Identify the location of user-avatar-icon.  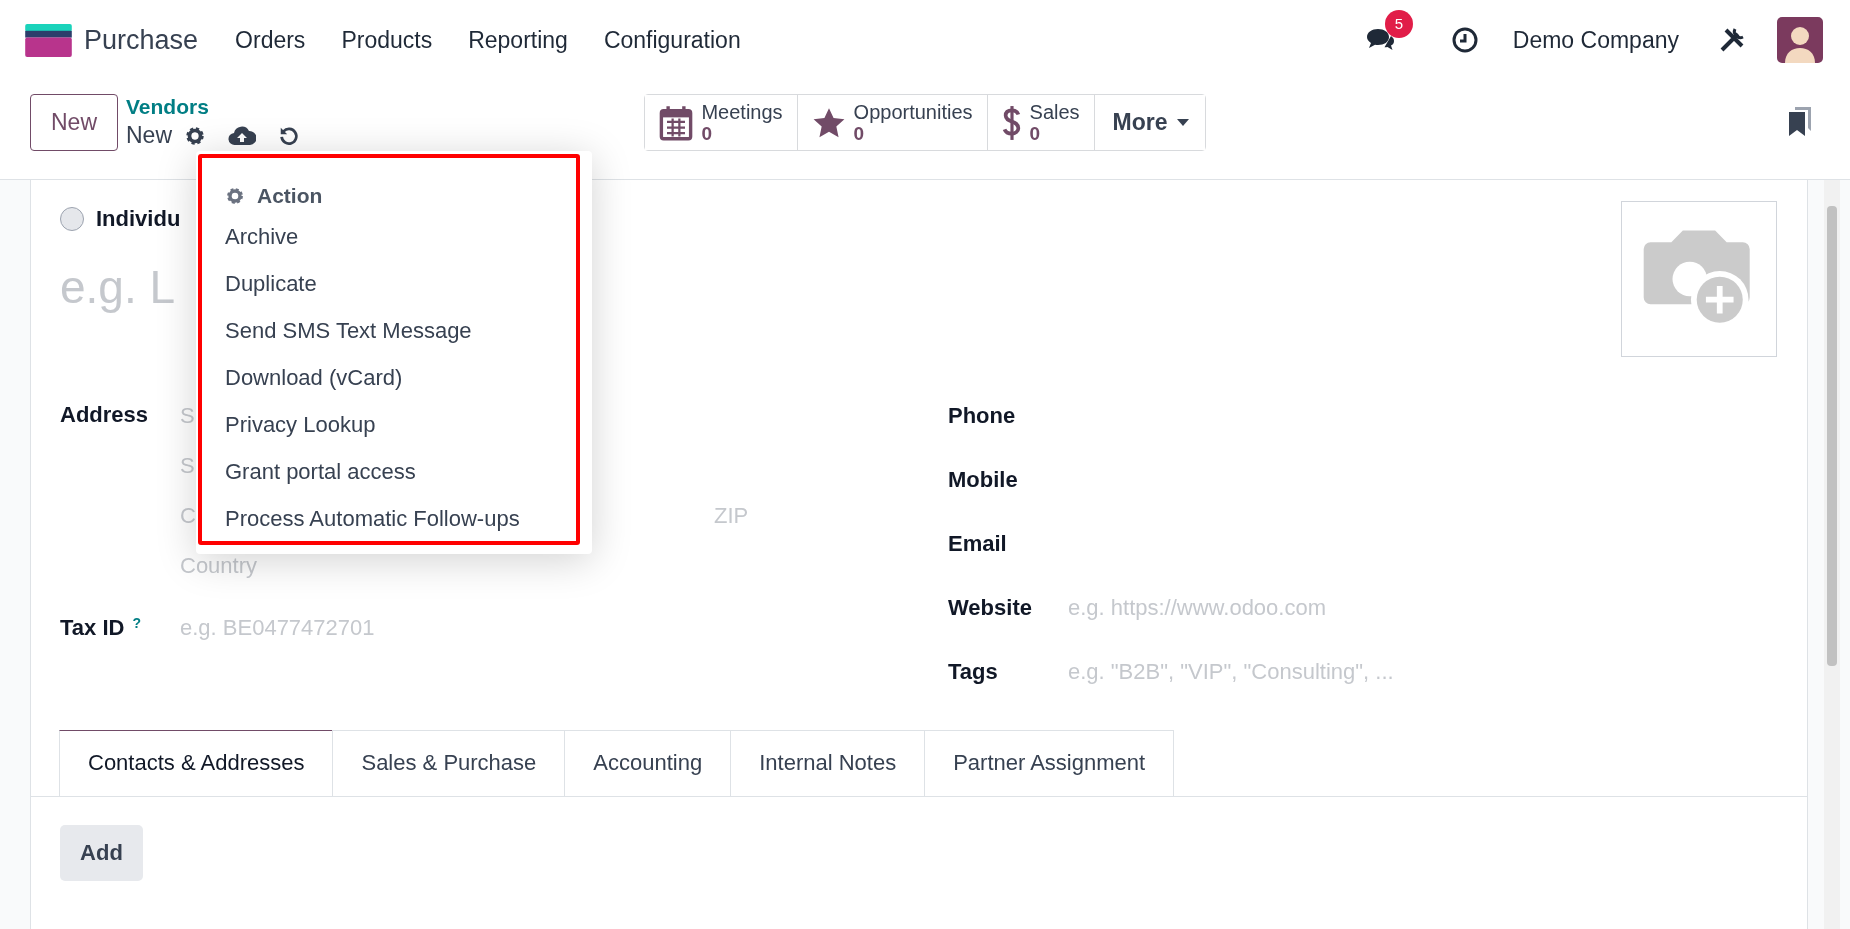
(1800, 40).